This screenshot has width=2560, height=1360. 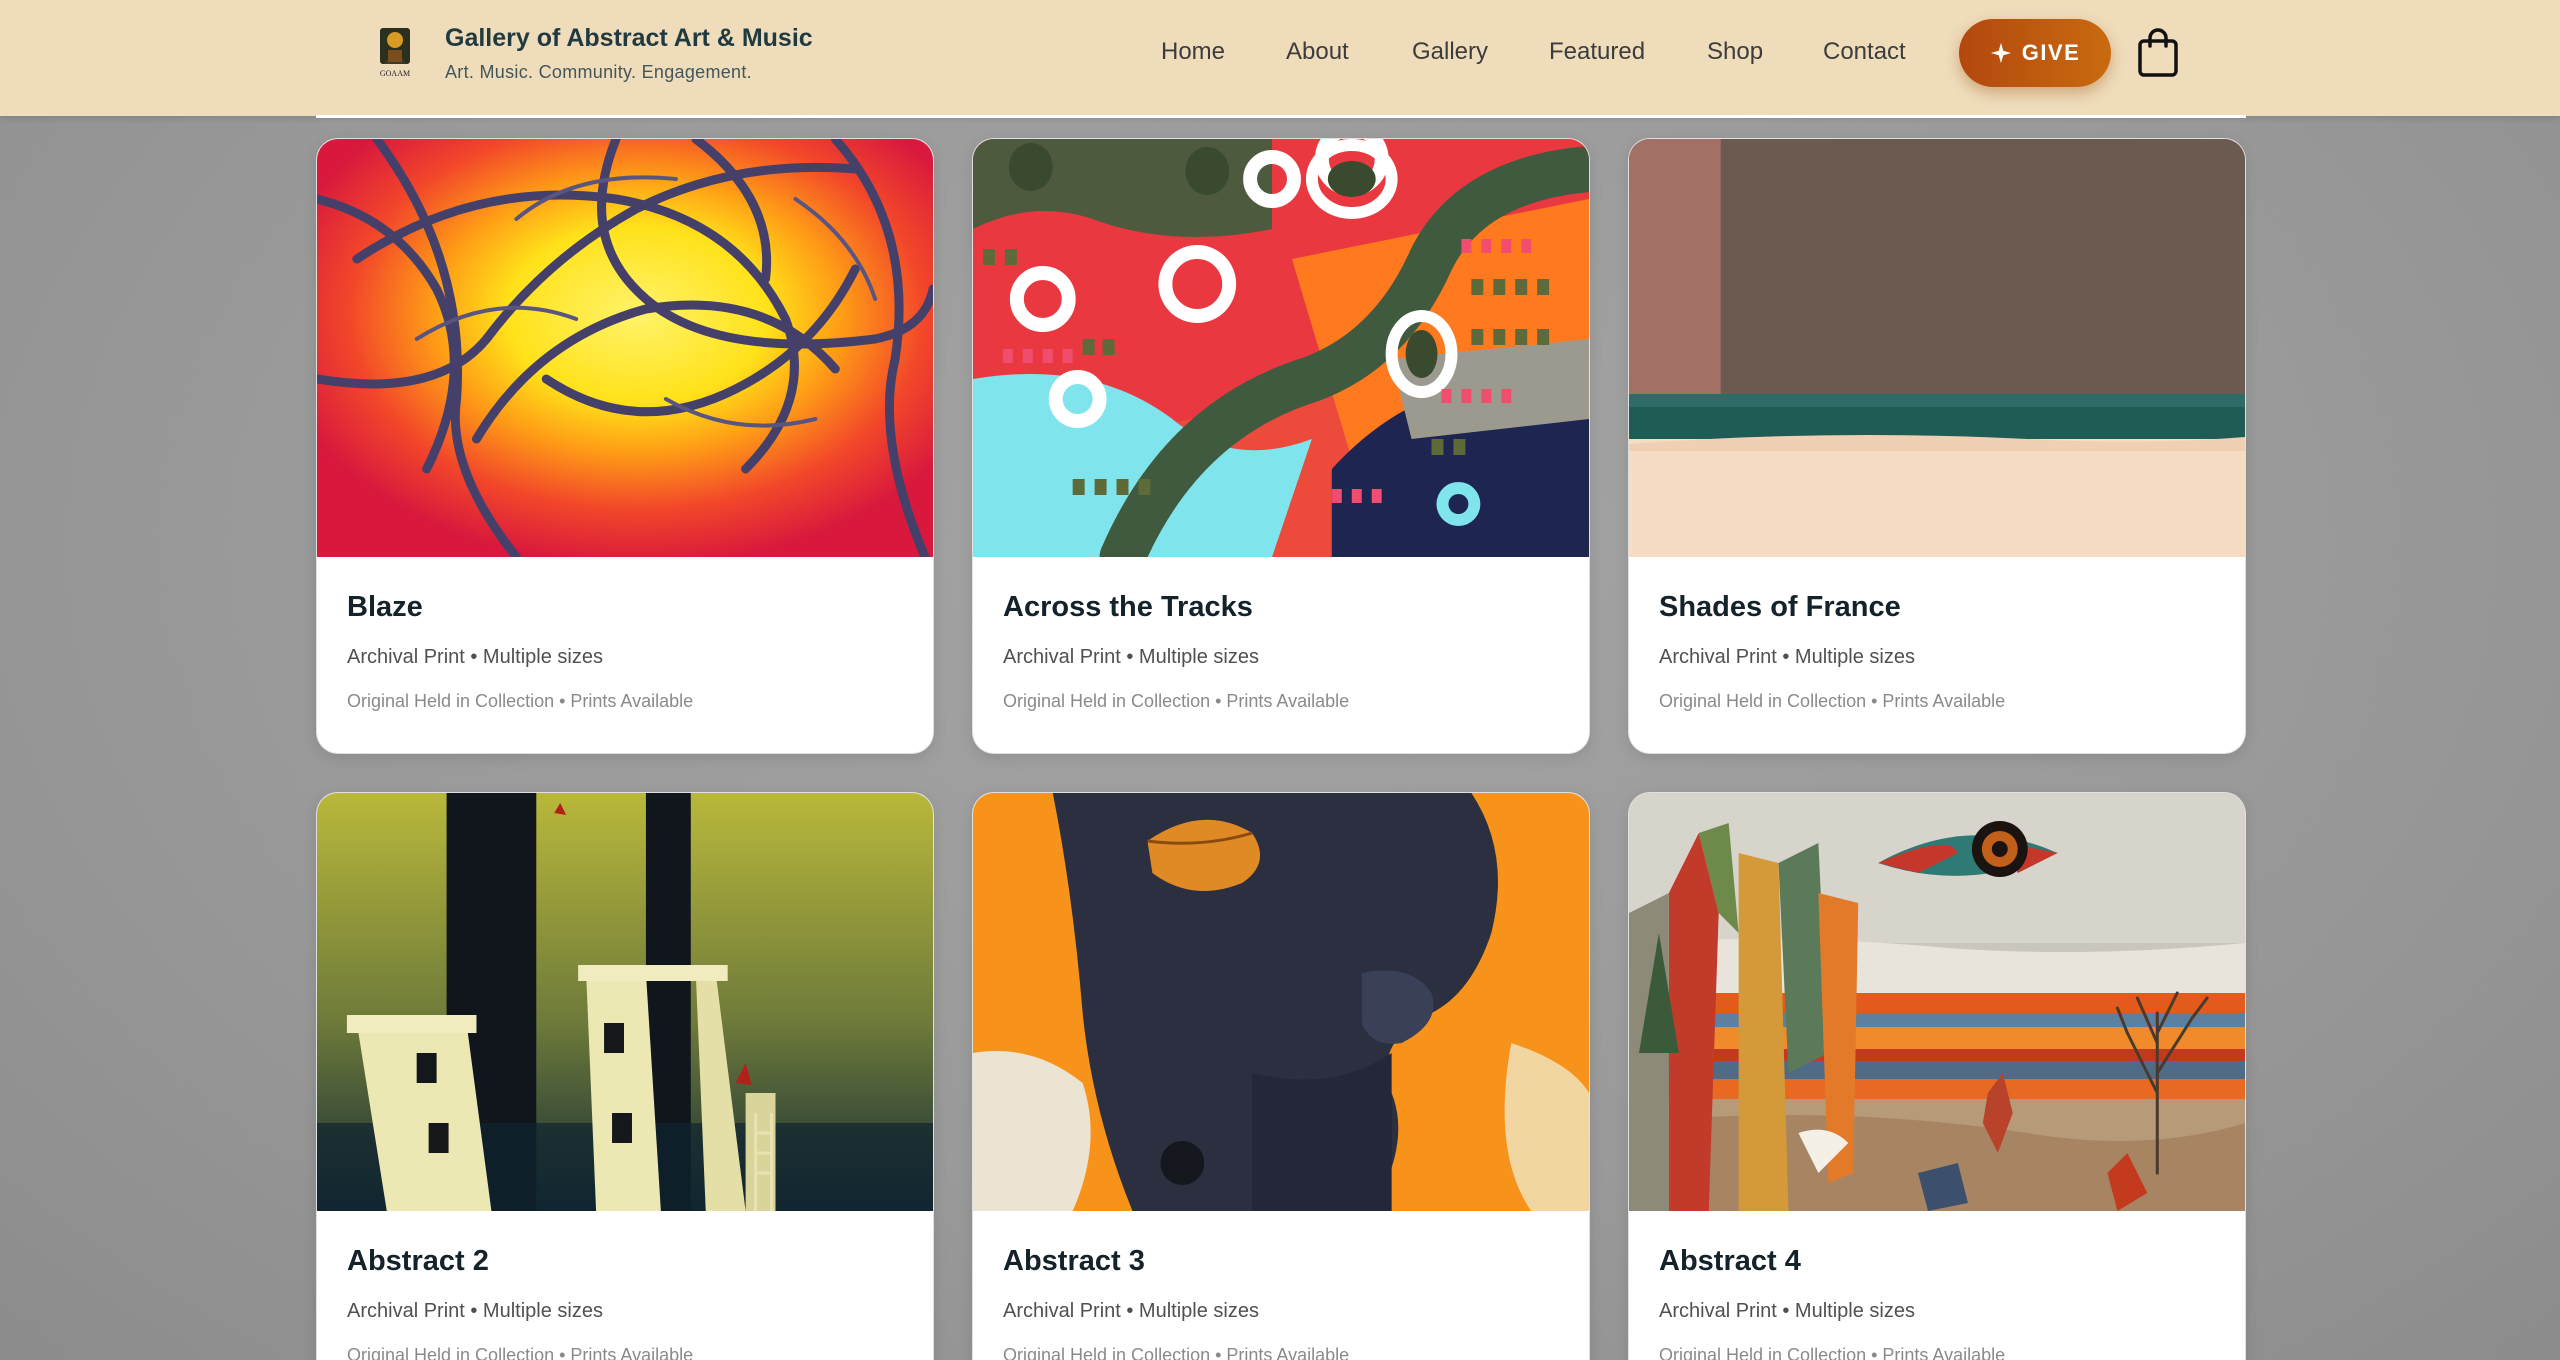 I want to click on card-title: Abstract 3, so click(x=1281, y=1261).